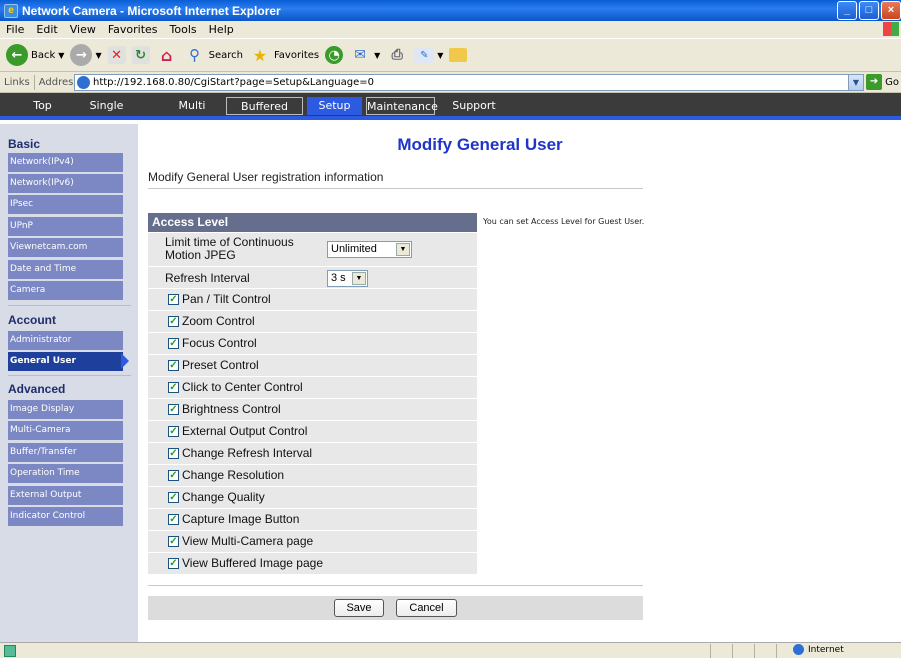 The height and width of the screenshot is (658, 901). Describe the element at coordinates (167, 55) in the screenshot. I see `home-button: ⌂` at that location.